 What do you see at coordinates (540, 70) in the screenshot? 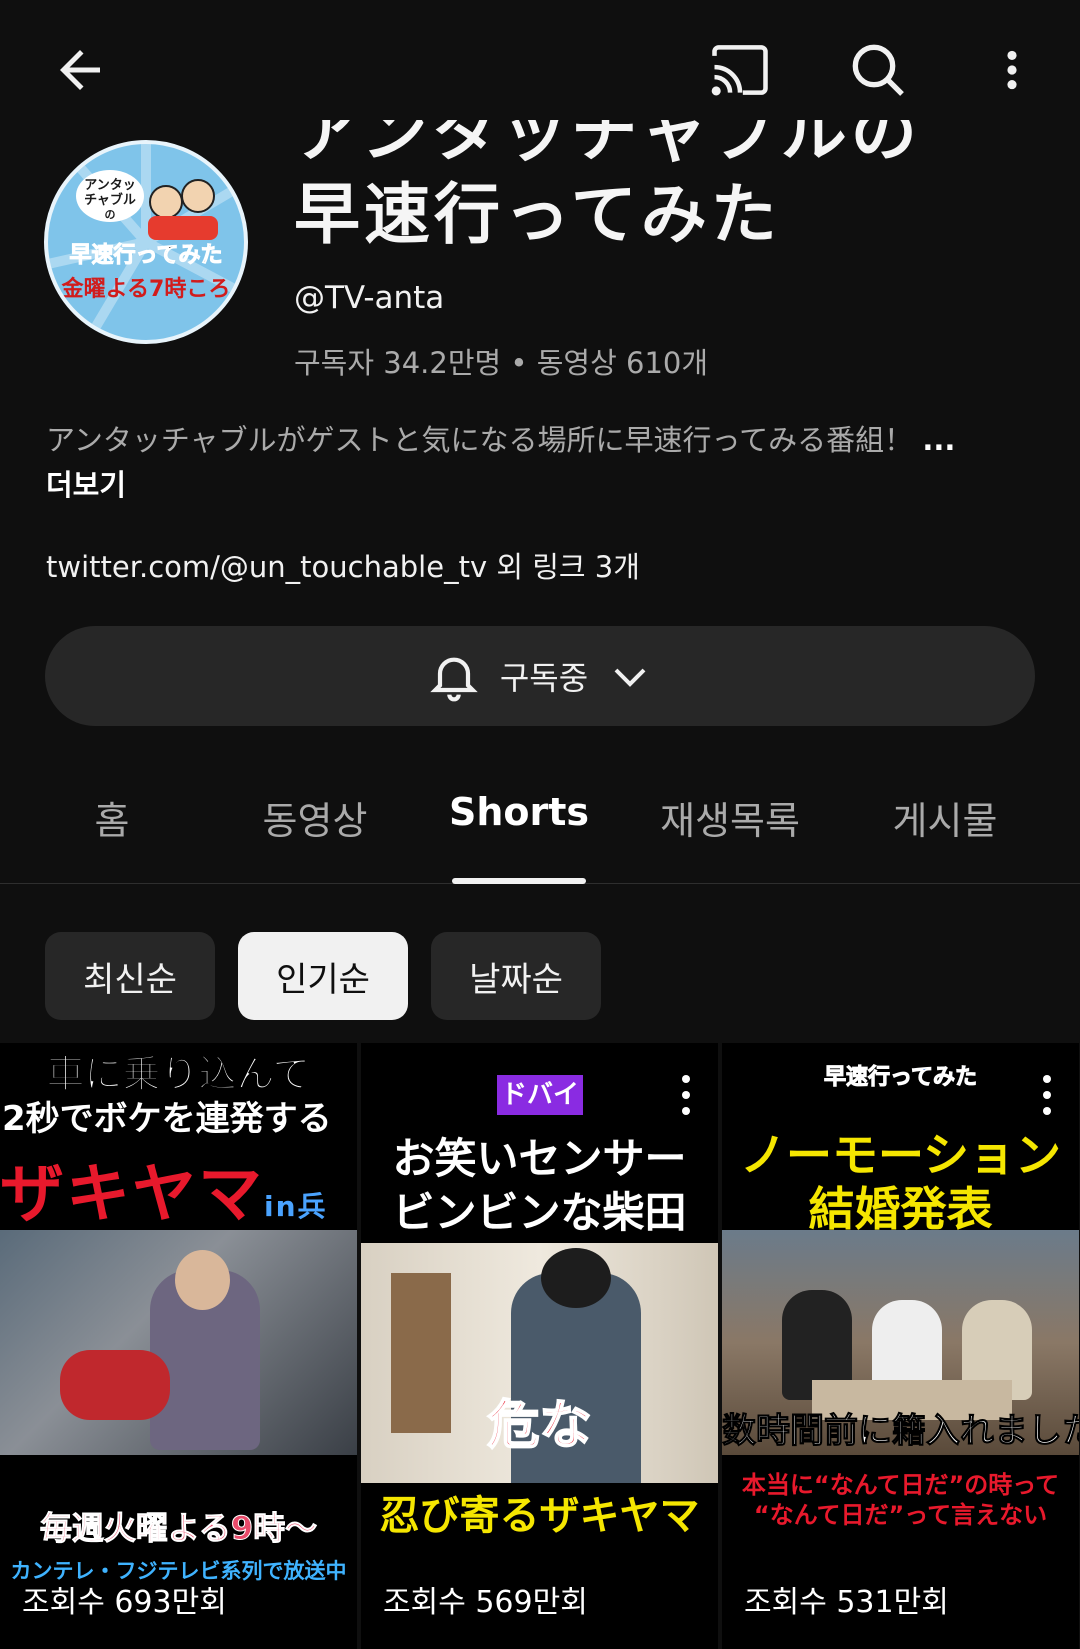
I see `top-app-bar` at bounding box center [540, 70].